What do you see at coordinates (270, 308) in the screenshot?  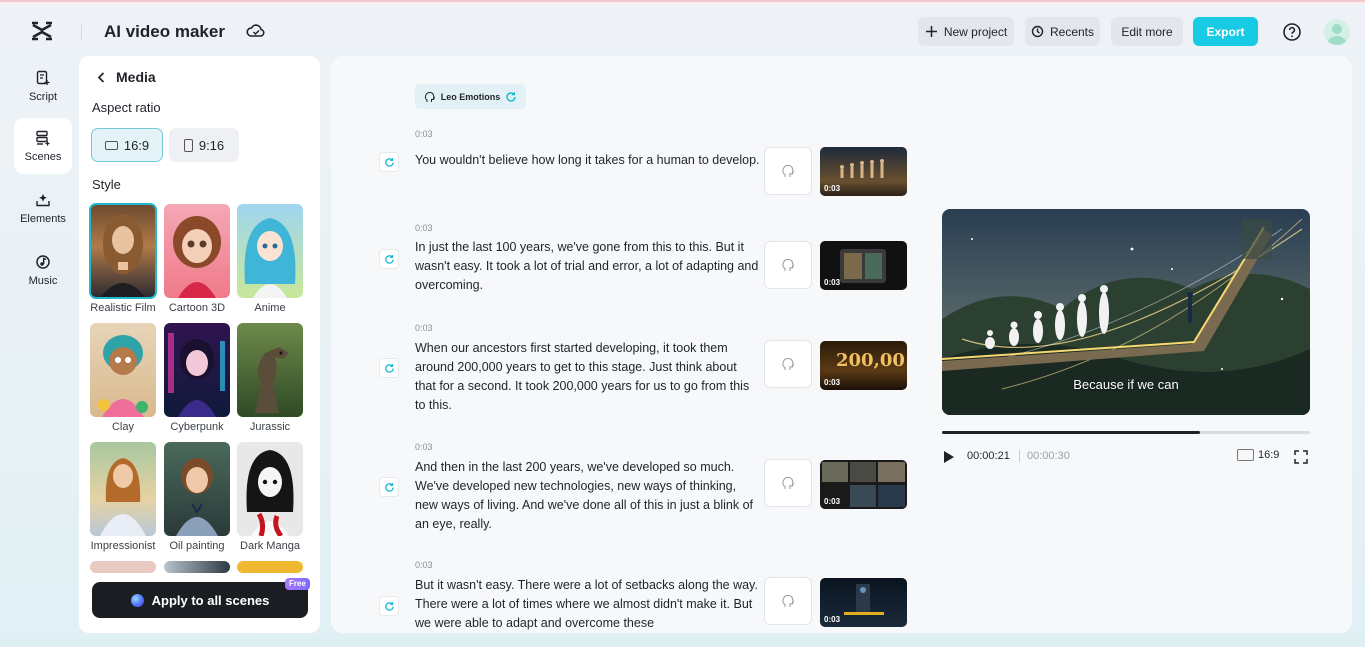 I see `style-name: Anime` at bounding box center [270, 308].